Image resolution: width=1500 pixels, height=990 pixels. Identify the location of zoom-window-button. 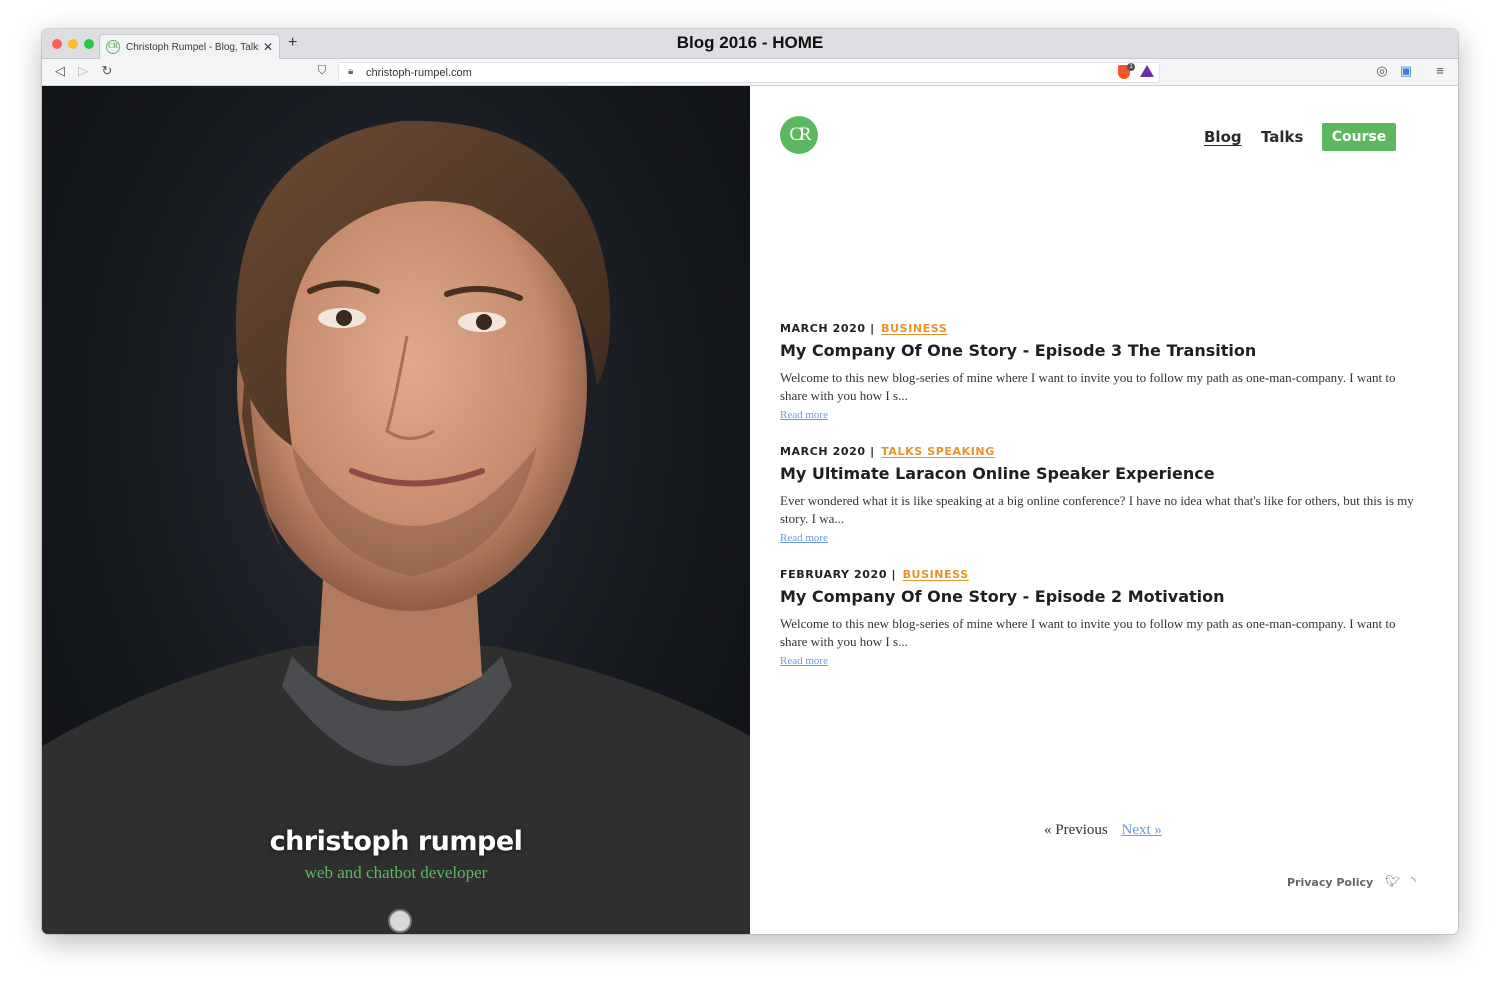
(89, 44).